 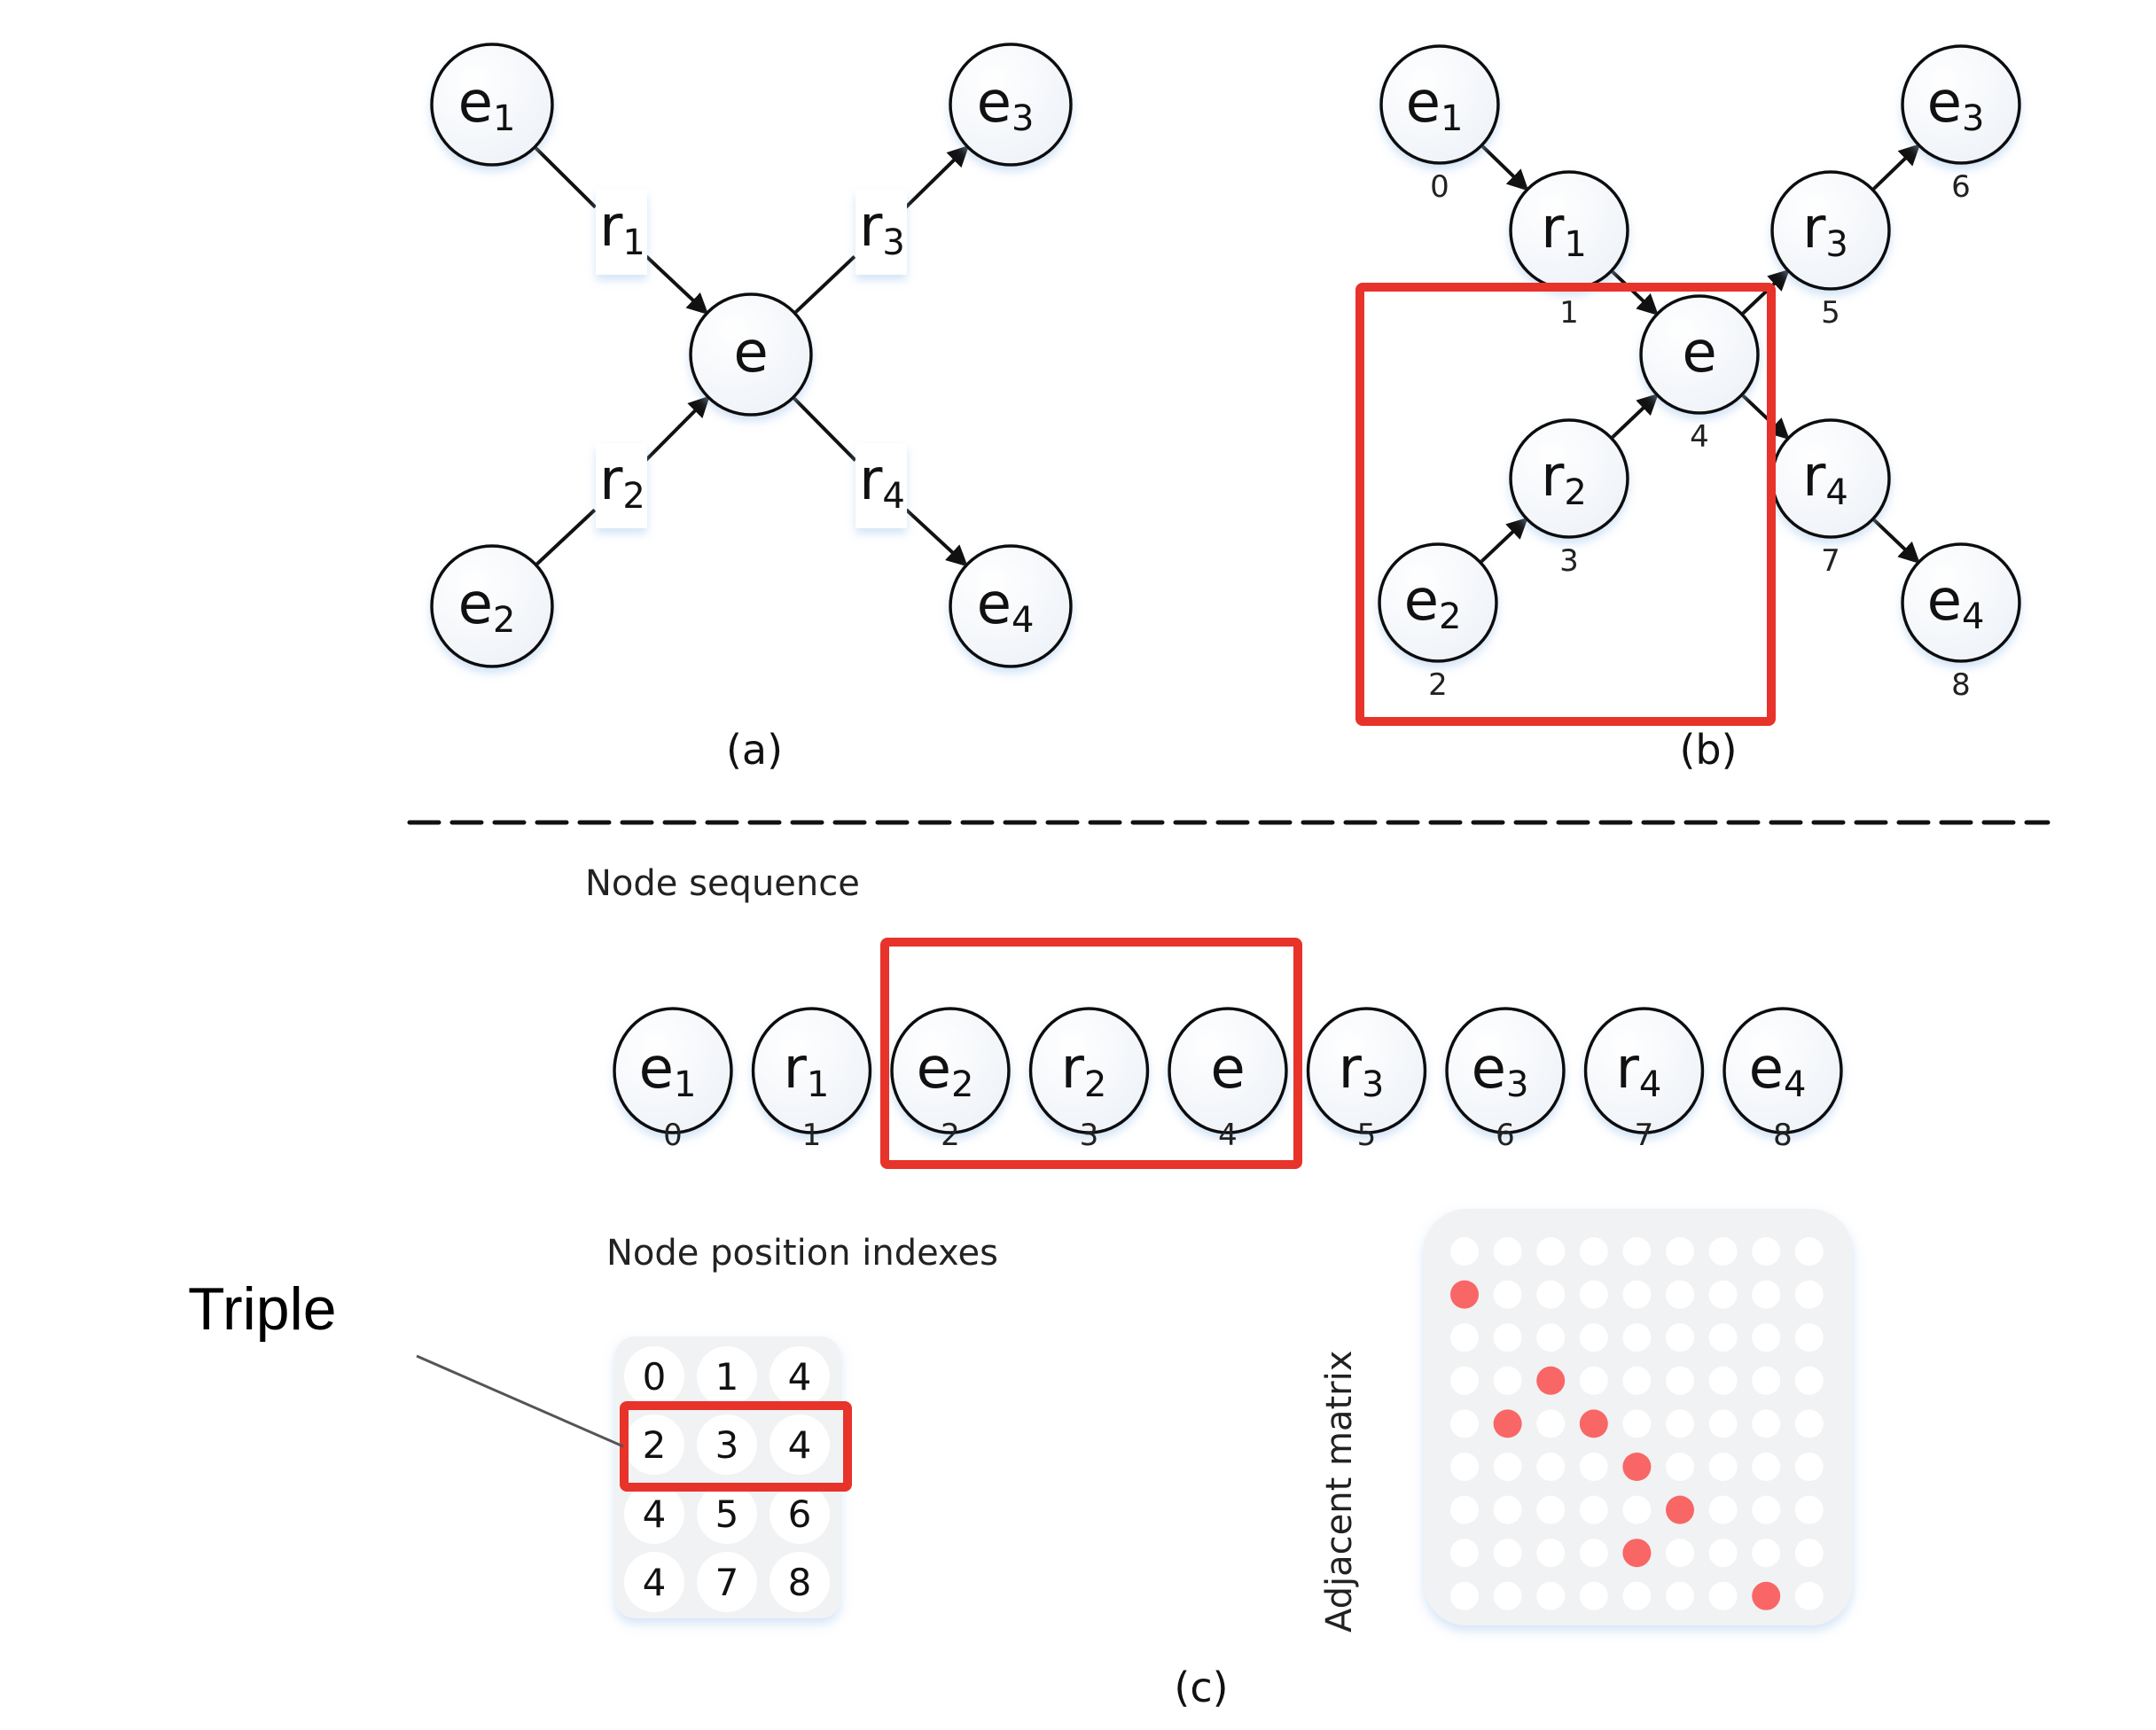 What do you see at coordinates (796, 1069) in the screenshot?
I see `sequence-node-1-label-base: r` at bounding box center [796, 1069].